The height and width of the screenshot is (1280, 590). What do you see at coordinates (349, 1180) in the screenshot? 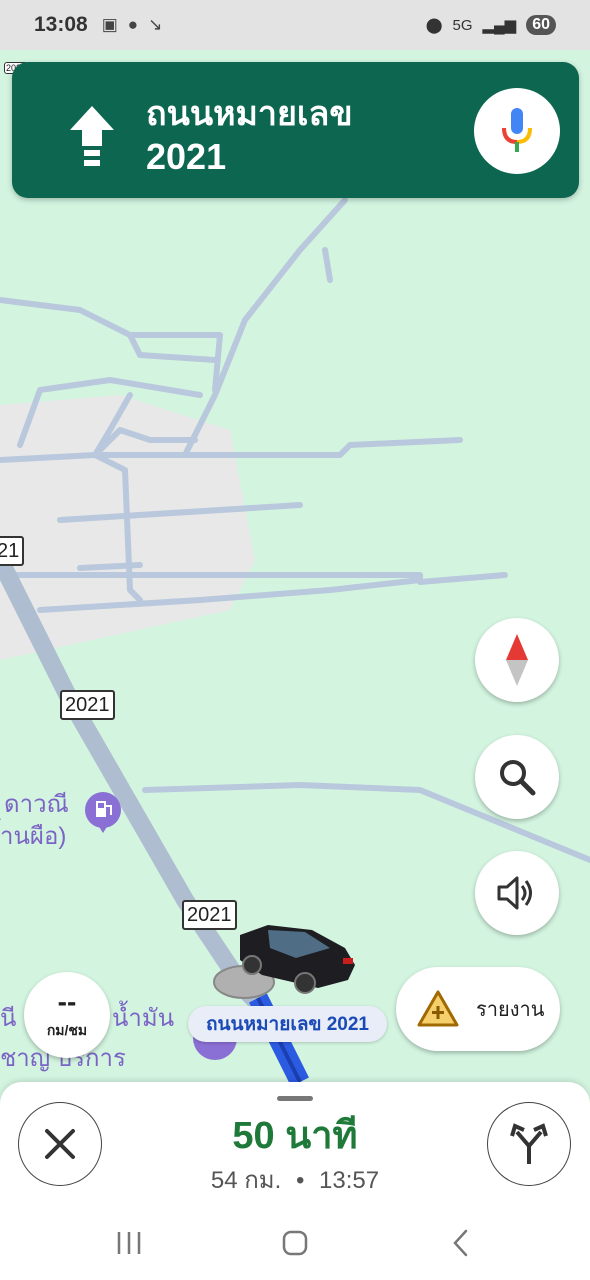
I see `arrival-time: 13:57` at bounding box center [349, 1180].